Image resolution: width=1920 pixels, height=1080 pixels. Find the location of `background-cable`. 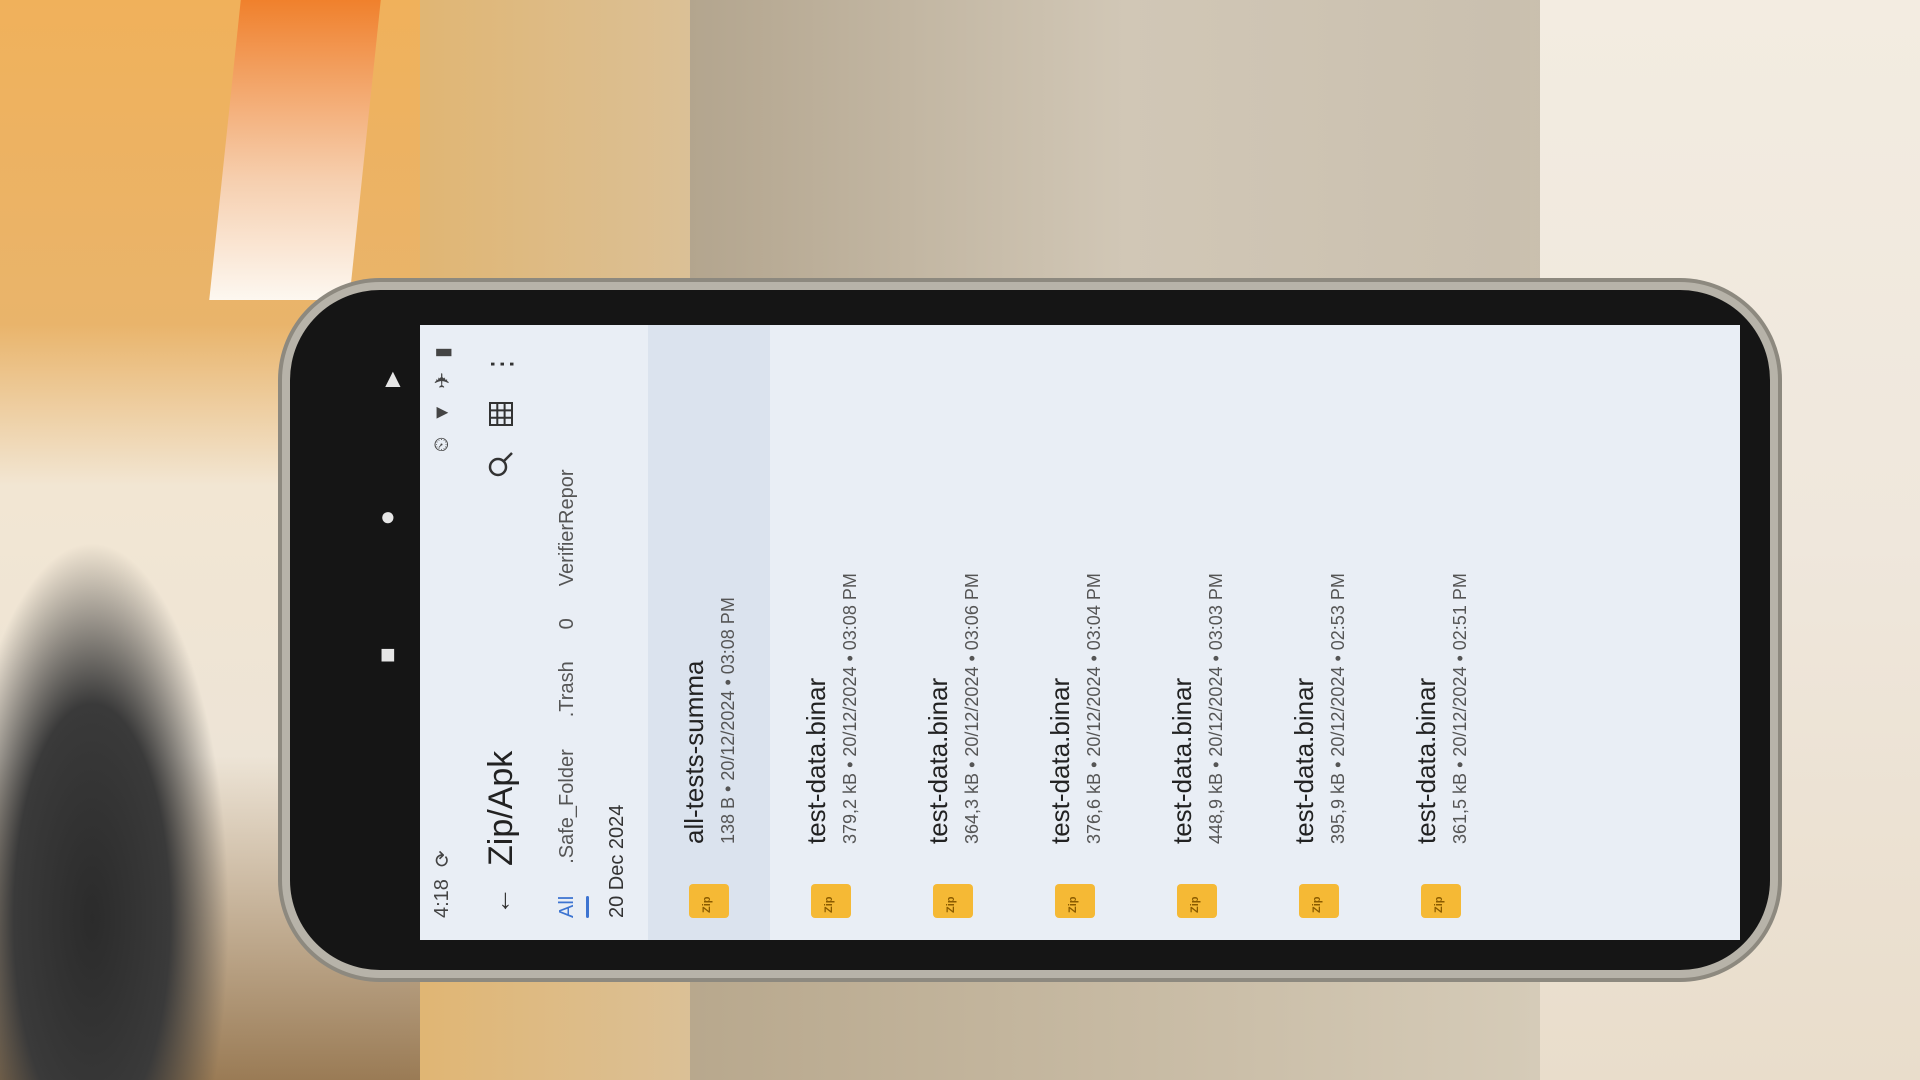

background-cable is located at coordinates (115, 810).